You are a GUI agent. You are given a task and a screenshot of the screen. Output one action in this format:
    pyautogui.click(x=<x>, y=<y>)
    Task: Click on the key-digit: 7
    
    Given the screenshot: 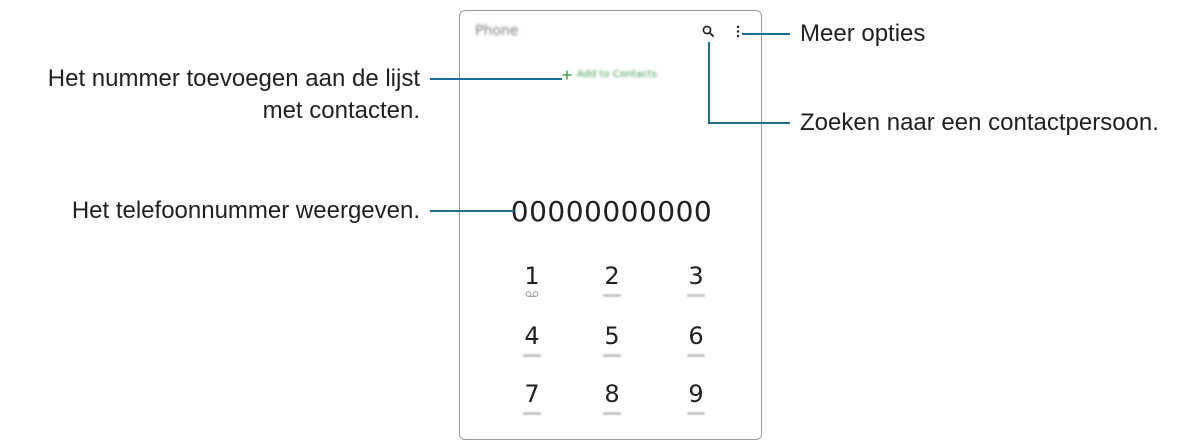 What is the action you would take?
    pyautogui.click(x=532, y=394)
    